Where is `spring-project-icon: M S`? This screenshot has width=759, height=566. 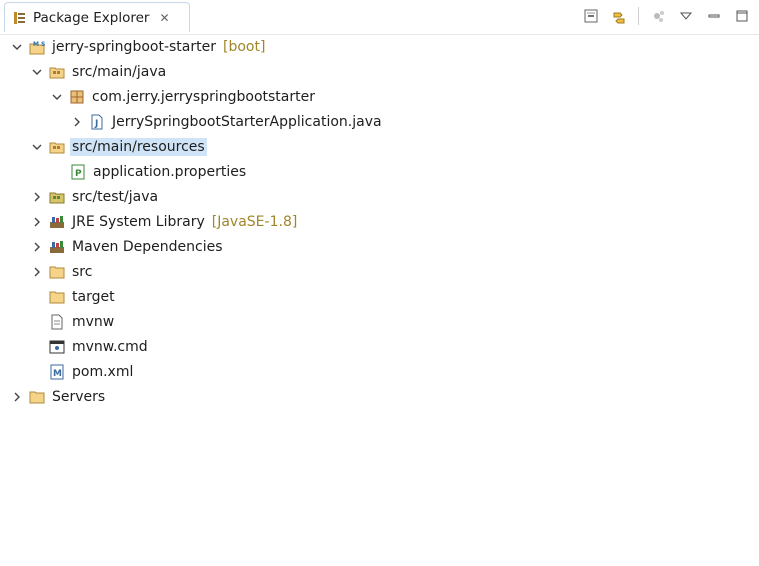
spring-project-icon: M S is located at coordinates (37, 47).